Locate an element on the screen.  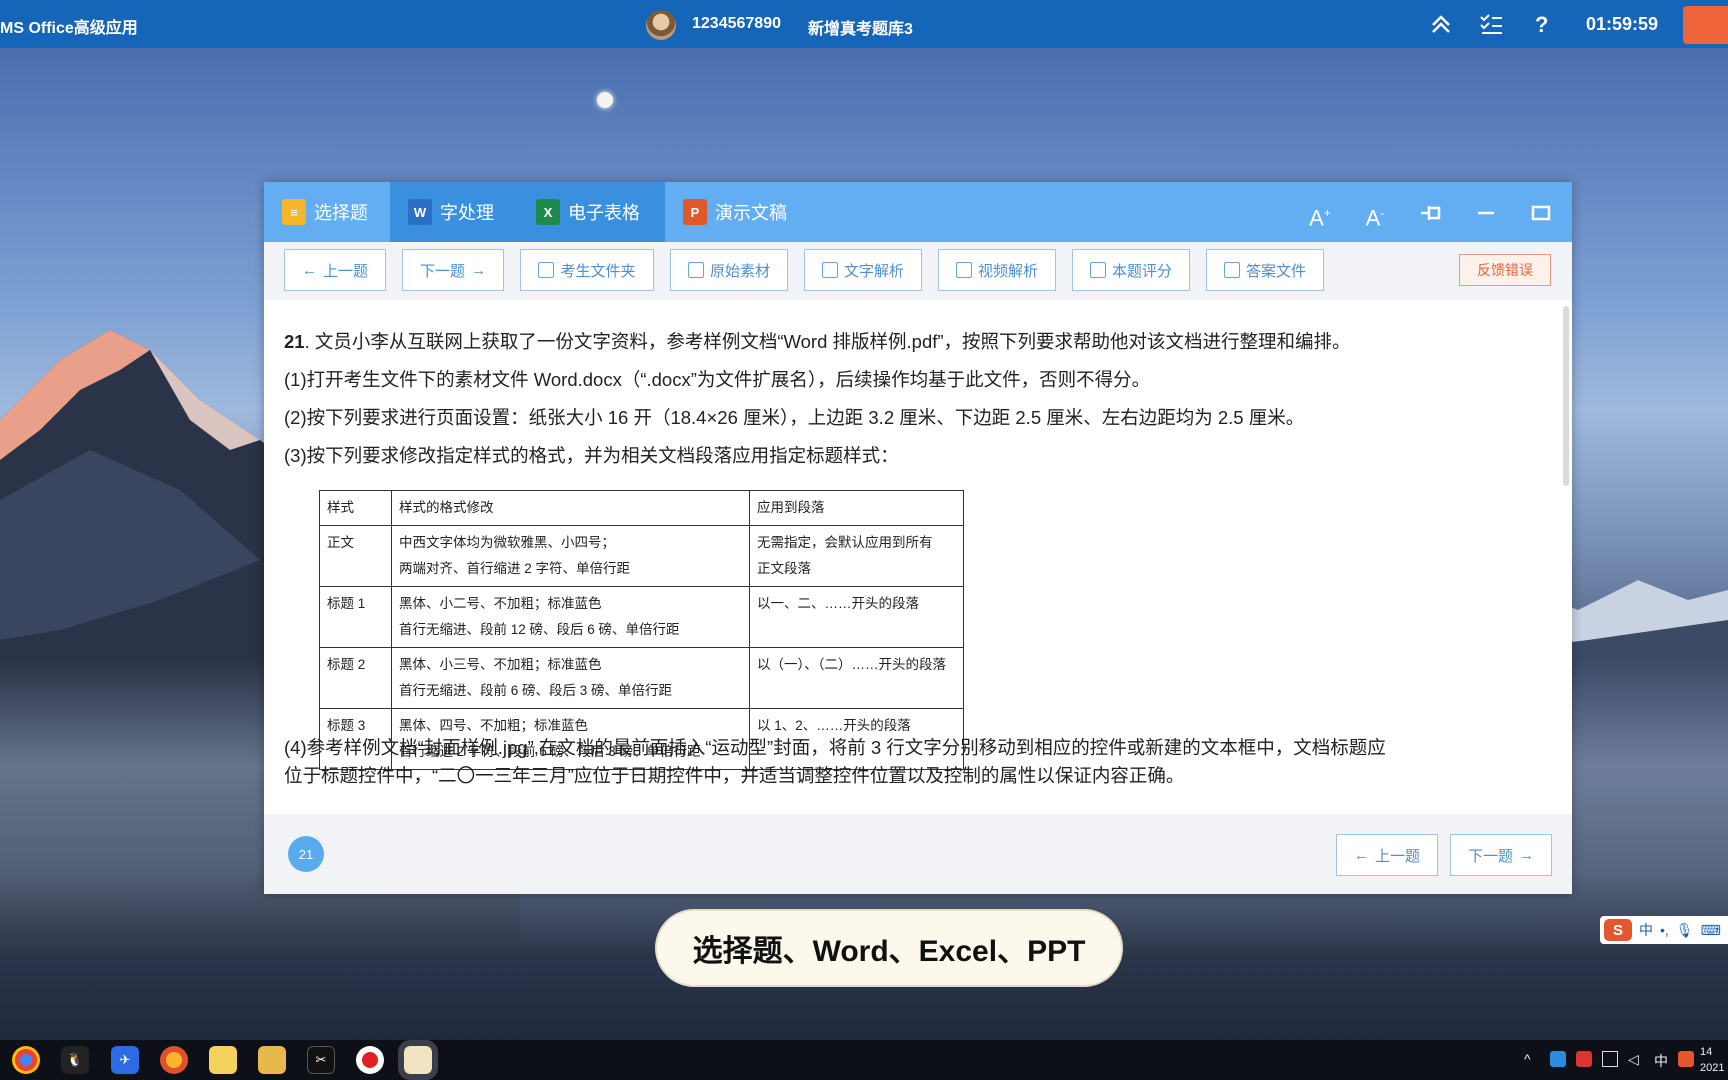
chevron-up-icon: ^ is located at coordinates (1532, 1059).